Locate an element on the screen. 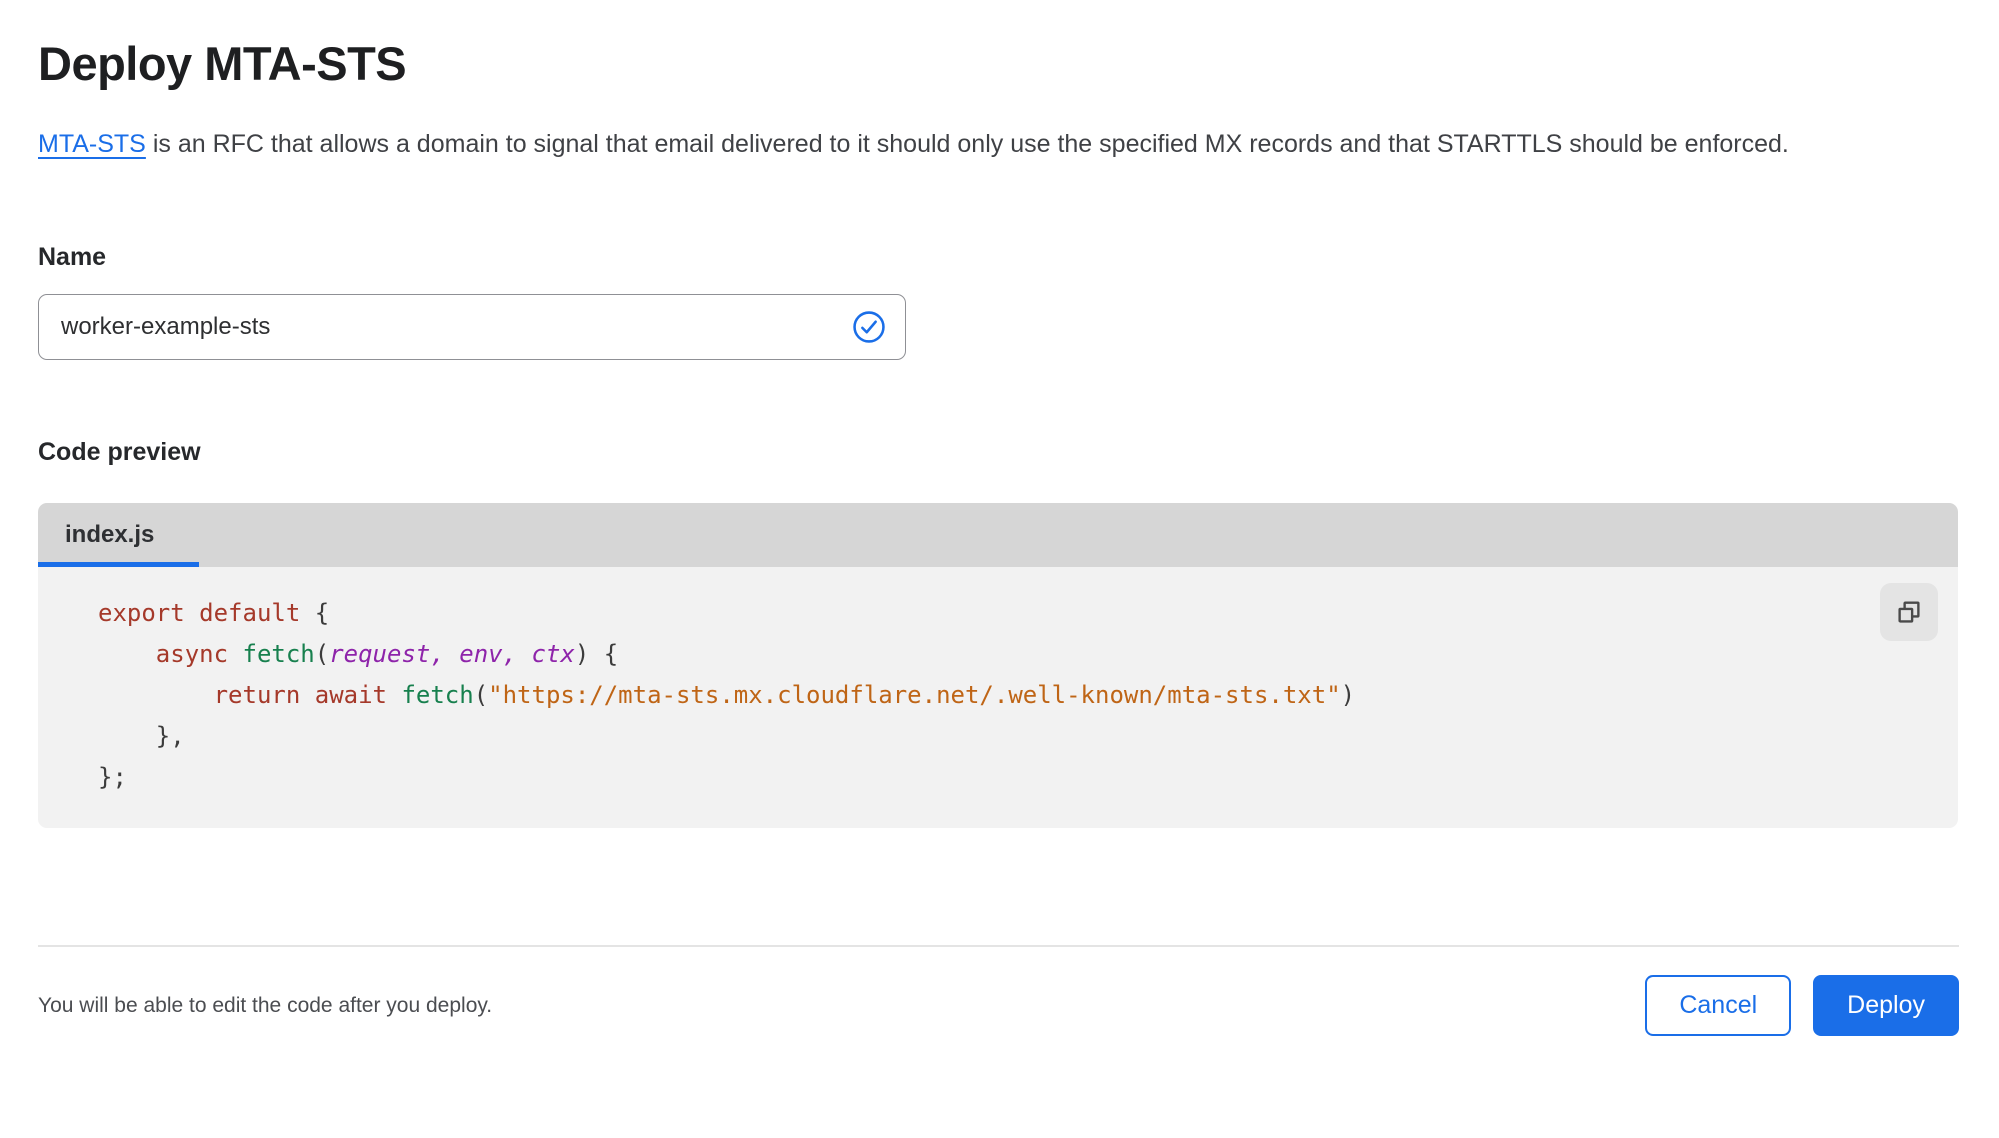 The width and height of the screenshot is (1999, 1138). tab-label: index.js is located at coordinates (110, 534).